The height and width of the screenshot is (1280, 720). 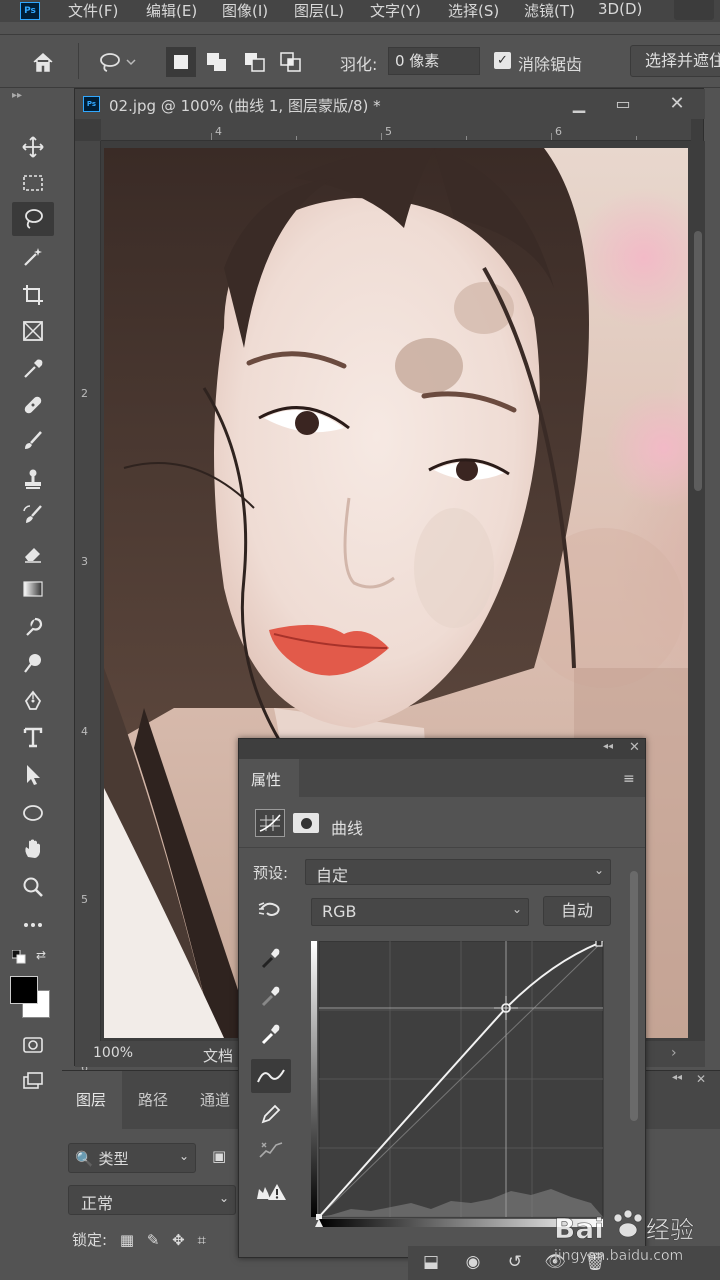 What do you see at coordinates (33, 515) in the screenshot?
I see `history-brush-icon` at bounding box center [33, 515].